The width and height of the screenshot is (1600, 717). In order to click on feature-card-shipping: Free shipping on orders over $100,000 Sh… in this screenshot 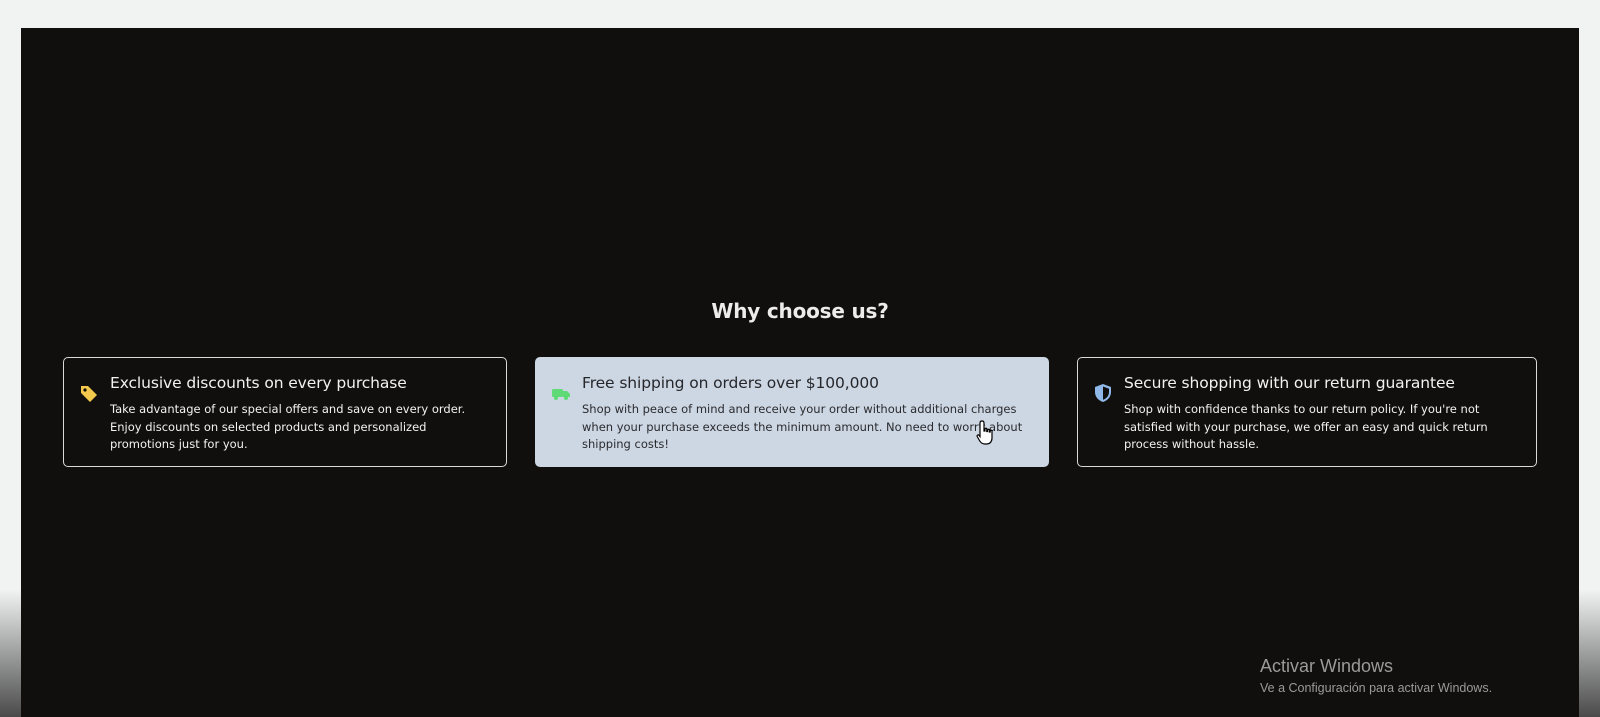, I will do `click(792, 412)`.